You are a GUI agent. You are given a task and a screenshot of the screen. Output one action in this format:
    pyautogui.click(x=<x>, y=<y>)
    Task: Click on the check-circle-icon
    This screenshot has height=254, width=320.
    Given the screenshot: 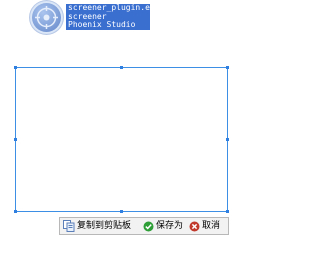 What is the action you would take?
    pyautogui.click(x=148, y=226)
    